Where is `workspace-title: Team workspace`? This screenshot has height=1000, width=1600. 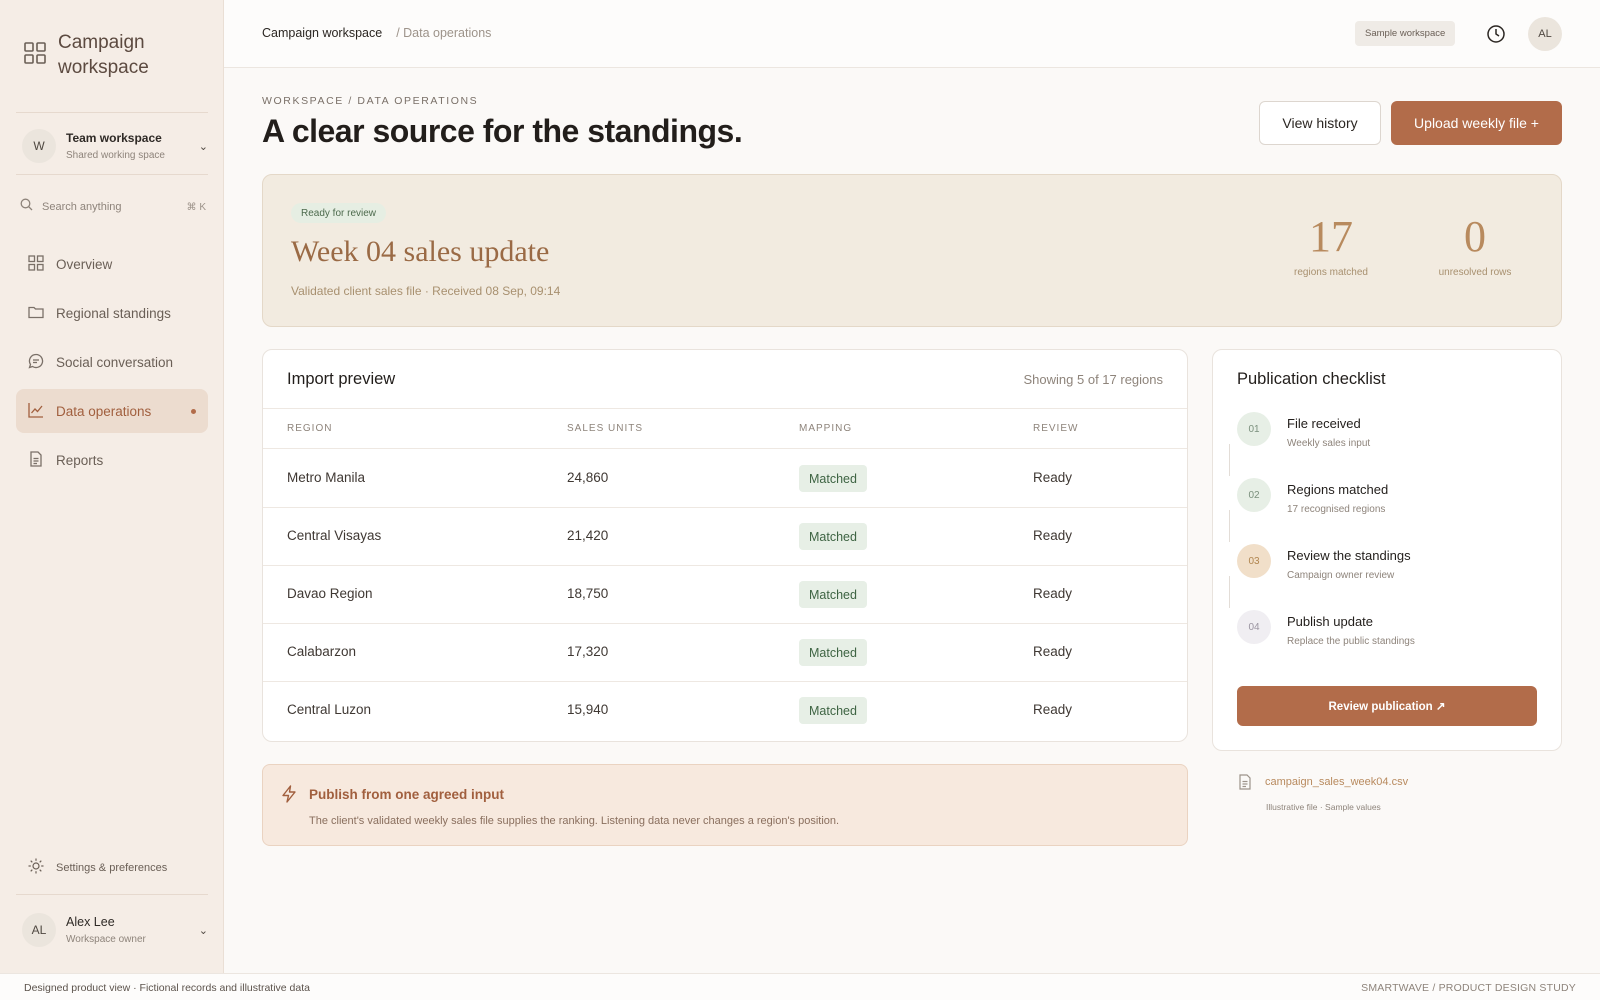 workspace-title: Team workspace is located at coordinates (114, 138).